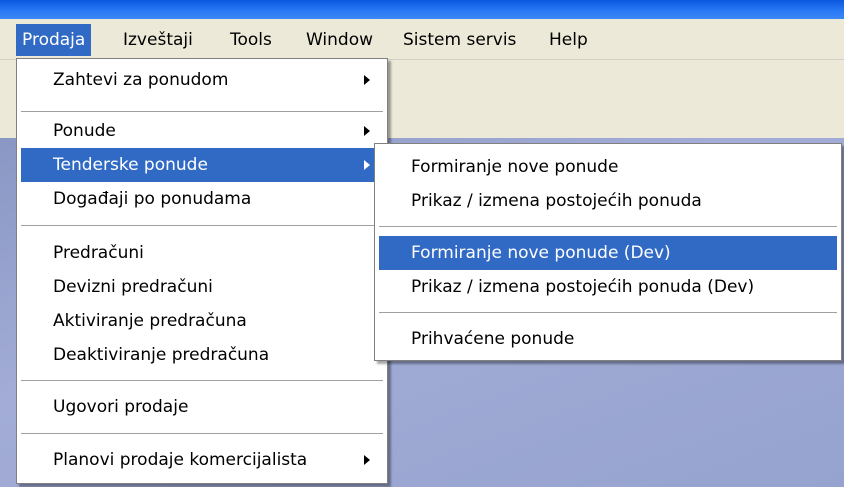  I want to click on submenu-item-prihvacene-ponude: Prihvaćene ponude, so click(608, 339).